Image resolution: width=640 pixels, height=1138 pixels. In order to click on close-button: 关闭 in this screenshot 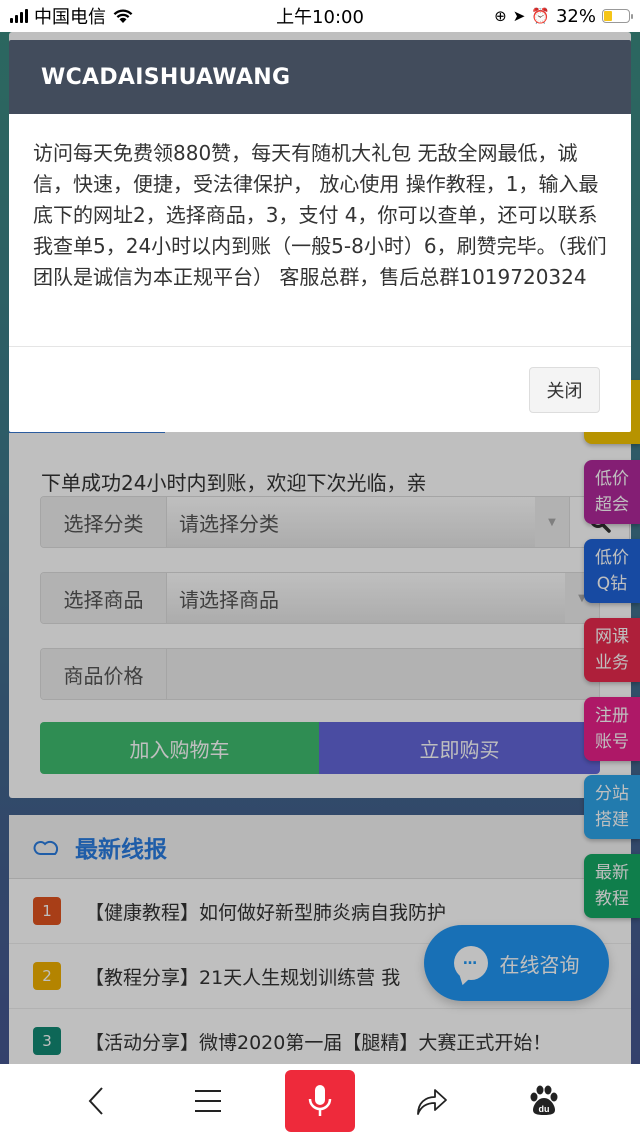, I will do `click(564, 389)`.